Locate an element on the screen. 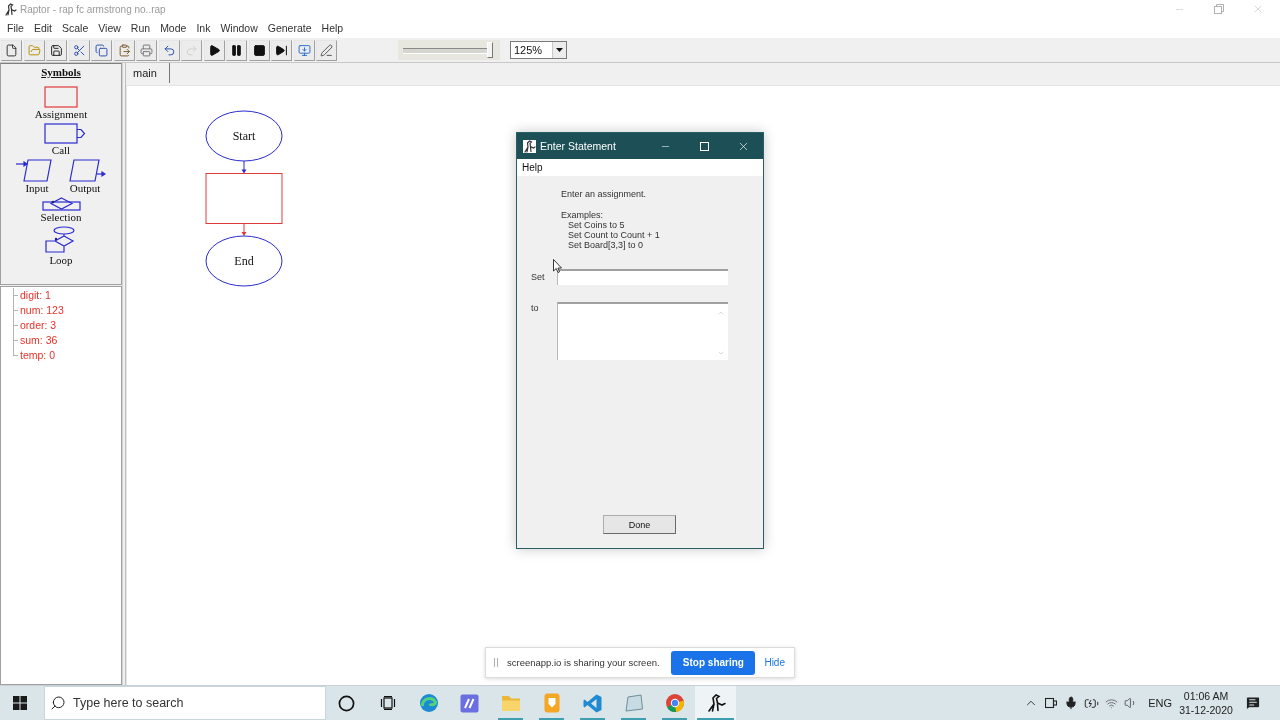 The image size is (1280, 720). done-button: Done is located at coordinates (639, 524).